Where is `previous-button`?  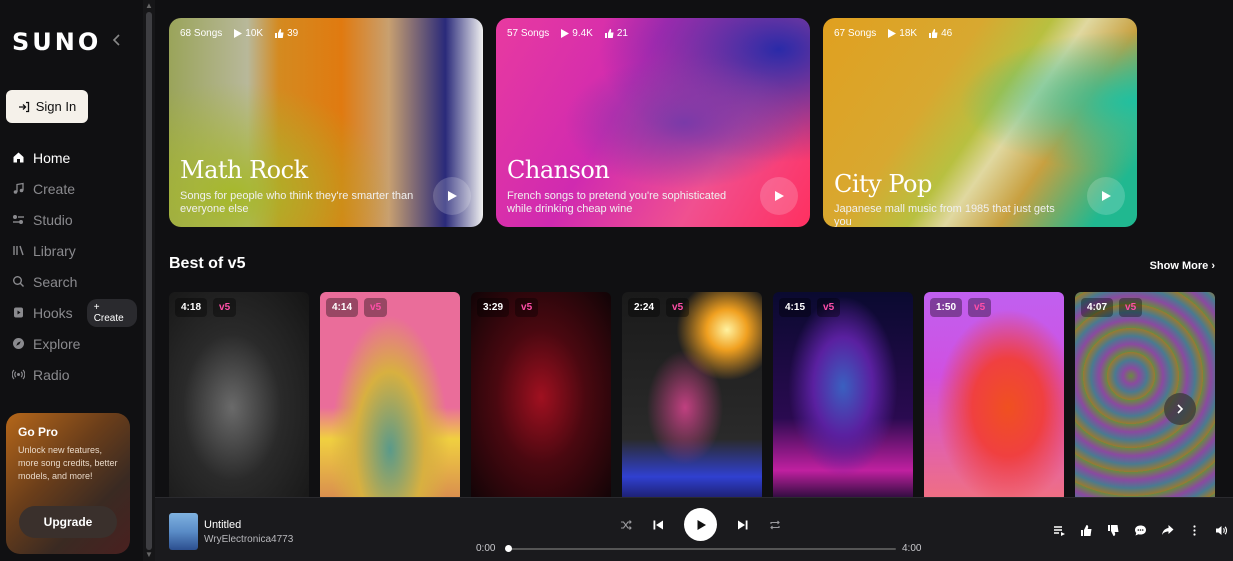
previous-button is located at coordinates (658, 525).